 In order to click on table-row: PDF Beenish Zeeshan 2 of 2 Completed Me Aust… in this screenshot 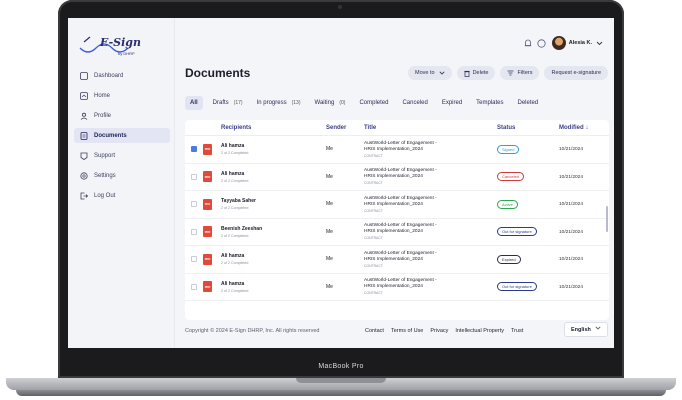, I will do `click(397, 232)`.